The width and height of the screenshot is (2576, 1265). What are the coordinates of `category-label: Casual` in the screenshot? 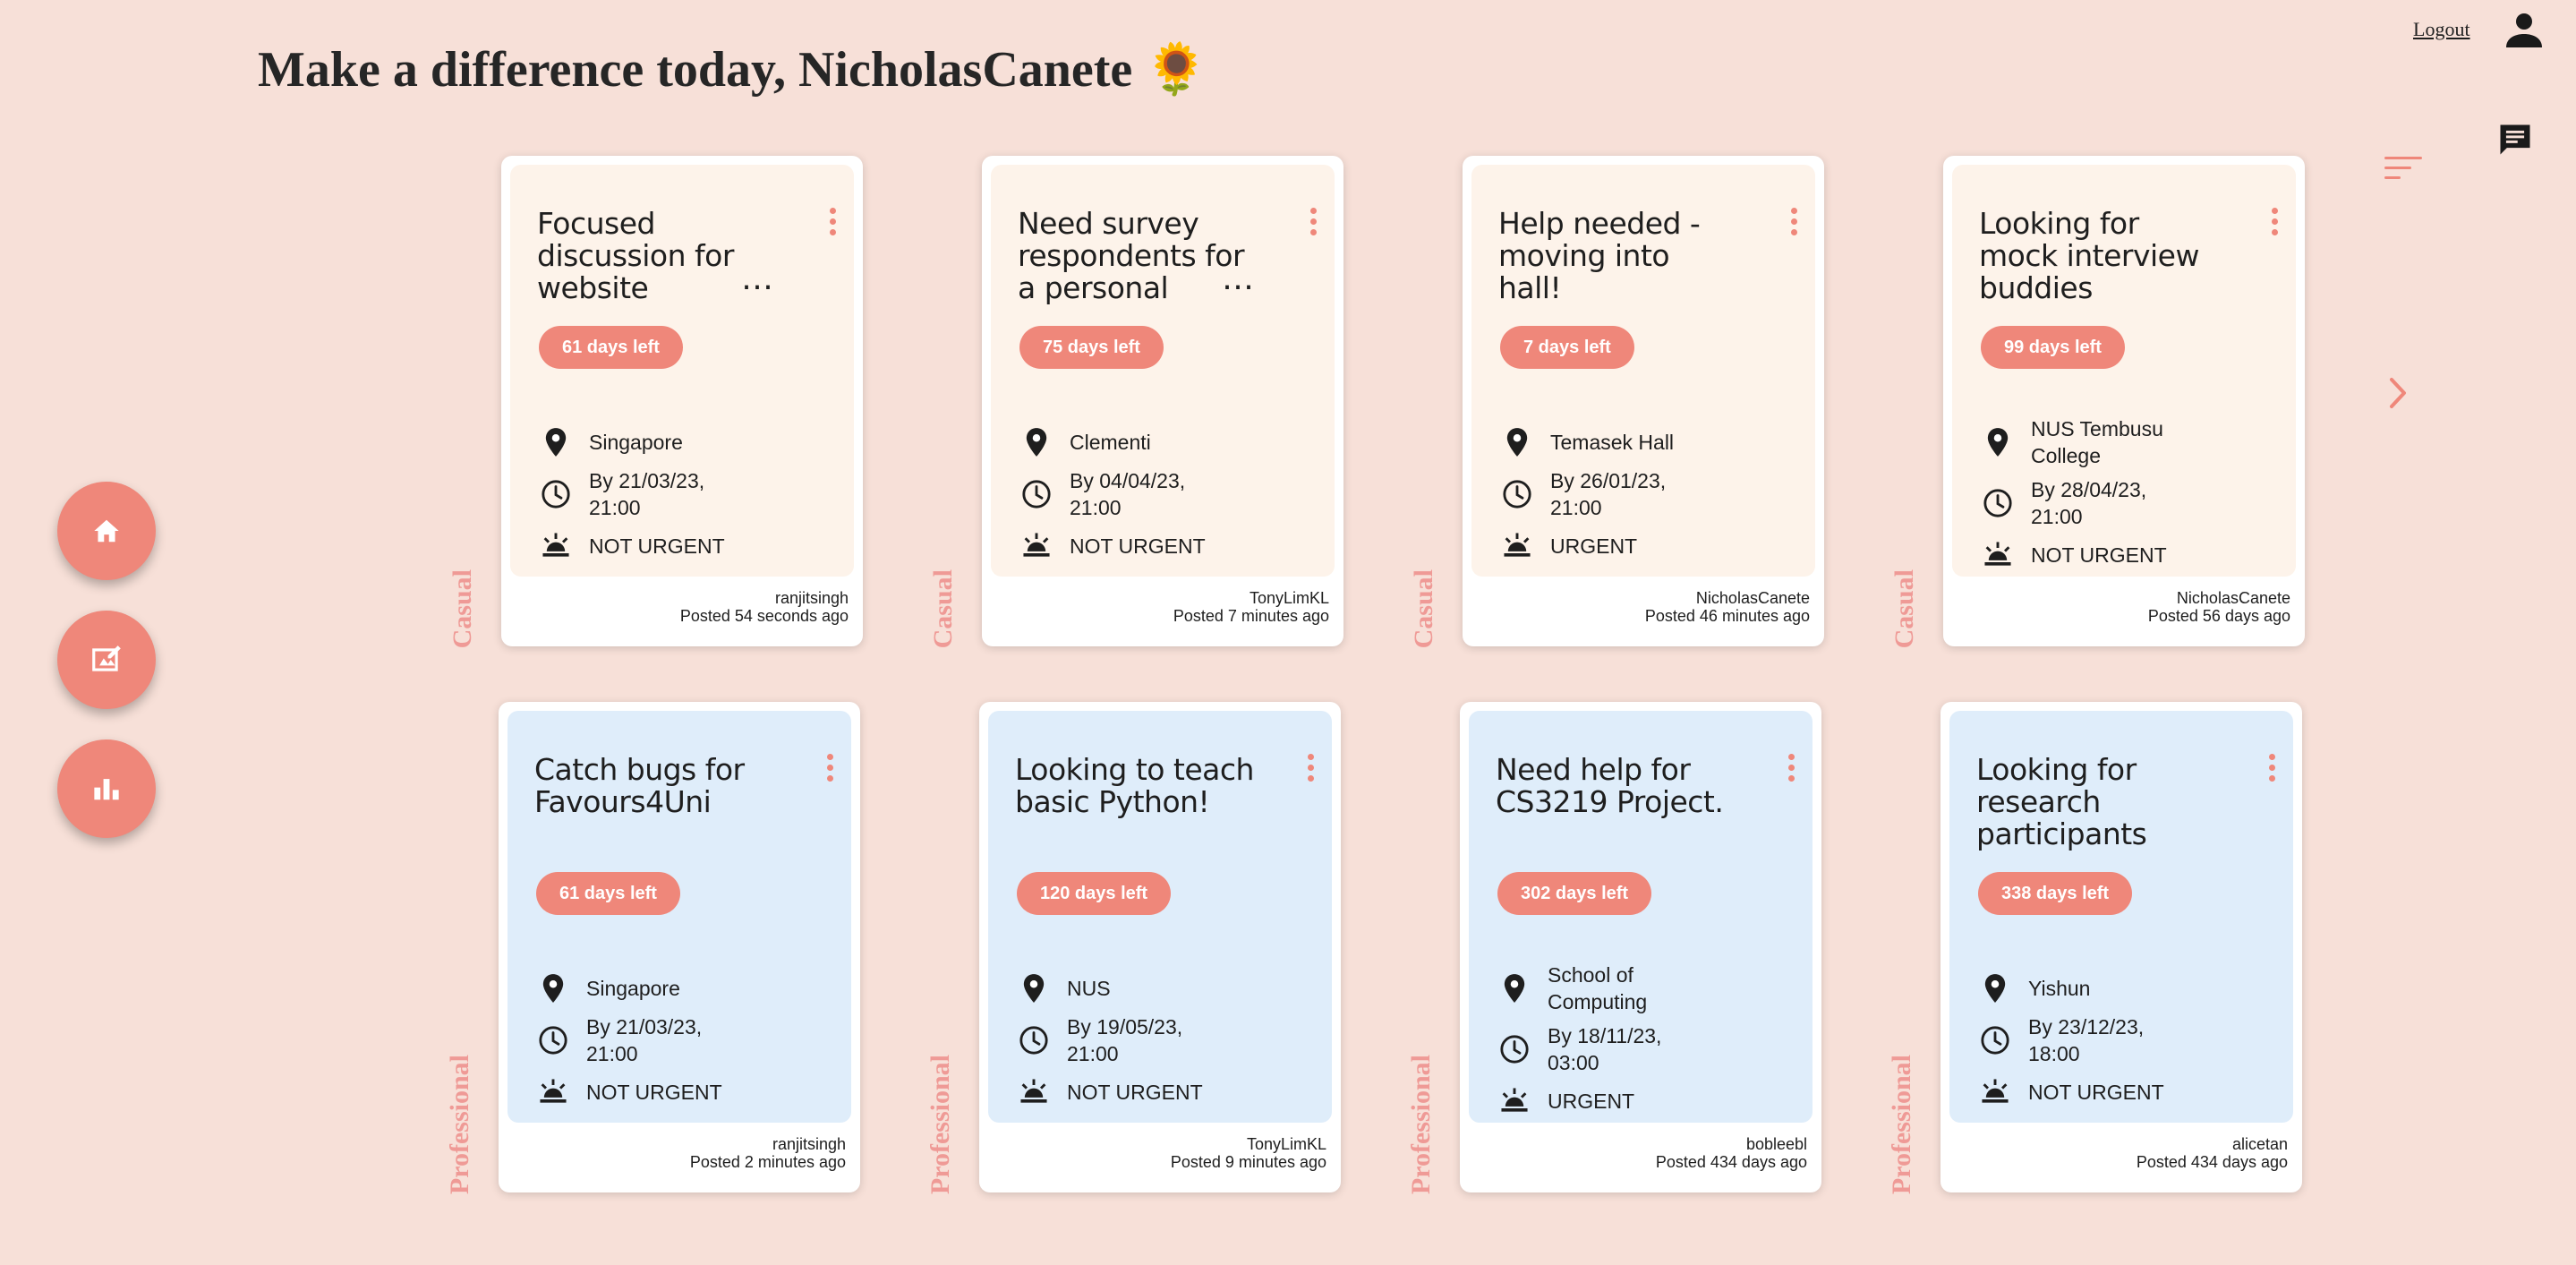 It's located at (943, 608).